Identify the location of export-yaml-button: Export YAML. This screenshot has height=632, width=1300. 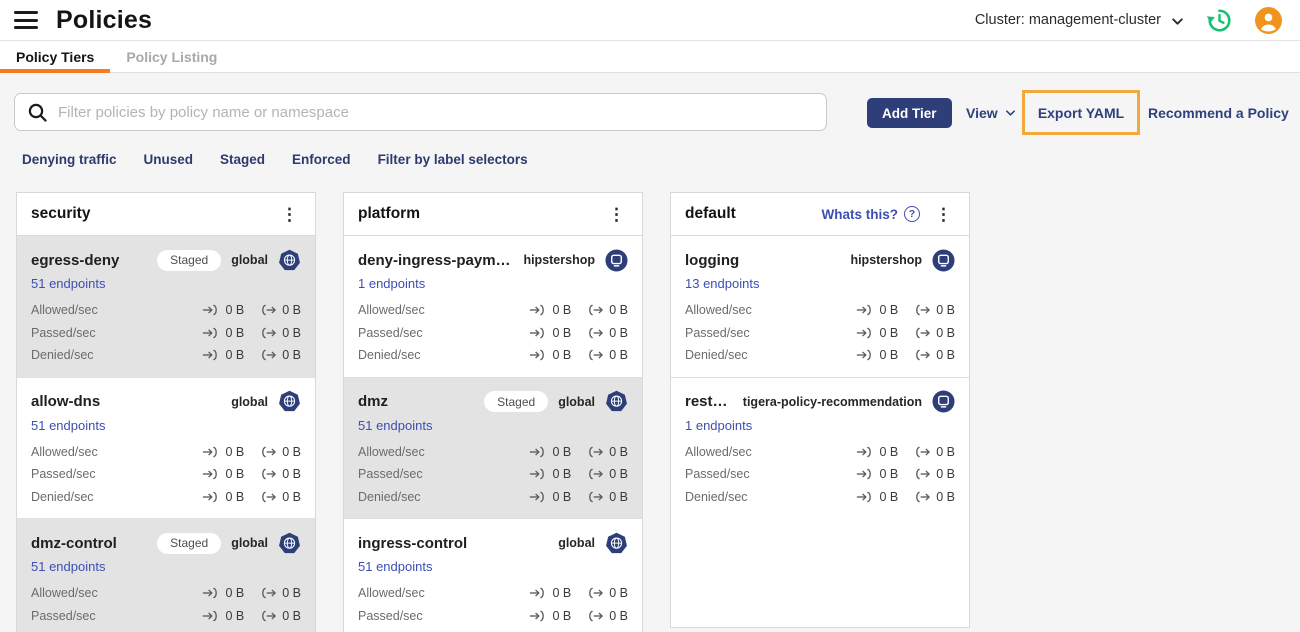
(1081, 113).